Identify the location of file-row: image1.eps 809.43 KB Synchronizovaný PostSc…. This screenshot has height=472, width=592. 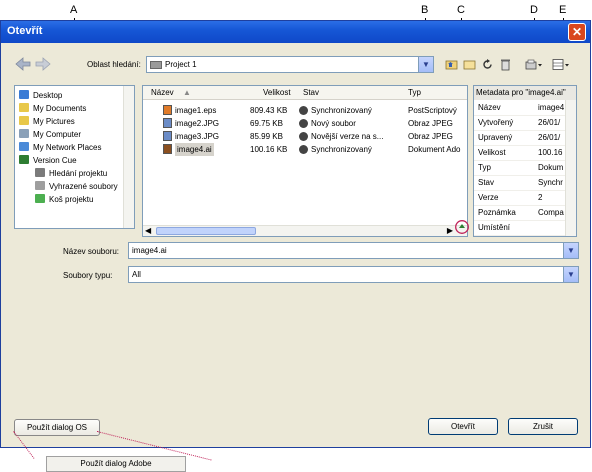
(305, 110).